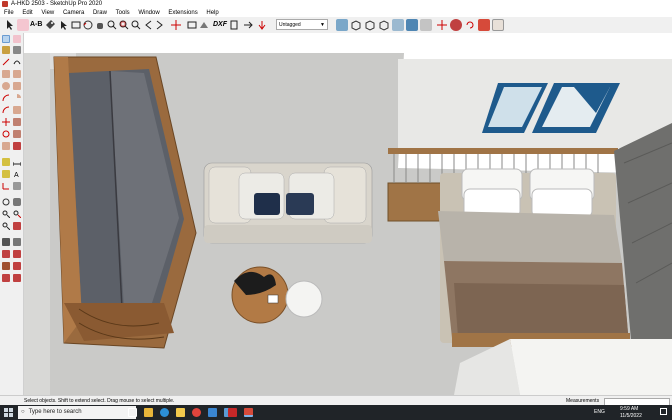 The image size is (672, 420). I want to click on dxf-label: DXF, so click(220, 25).